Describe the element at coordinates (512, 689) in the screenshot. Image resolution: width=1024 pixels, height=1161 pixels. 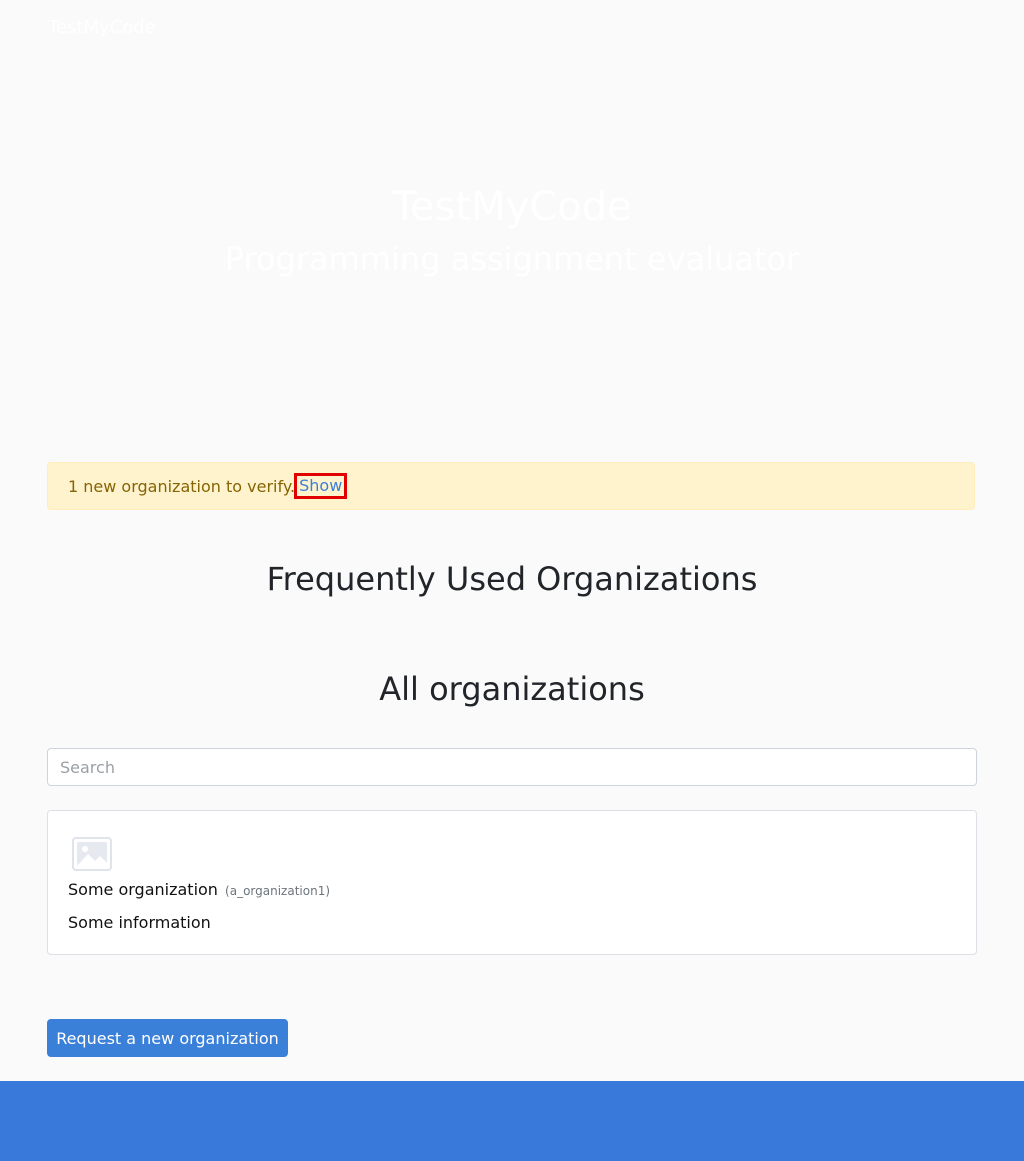
I see `all-organizations-title: All organizations` at that location.